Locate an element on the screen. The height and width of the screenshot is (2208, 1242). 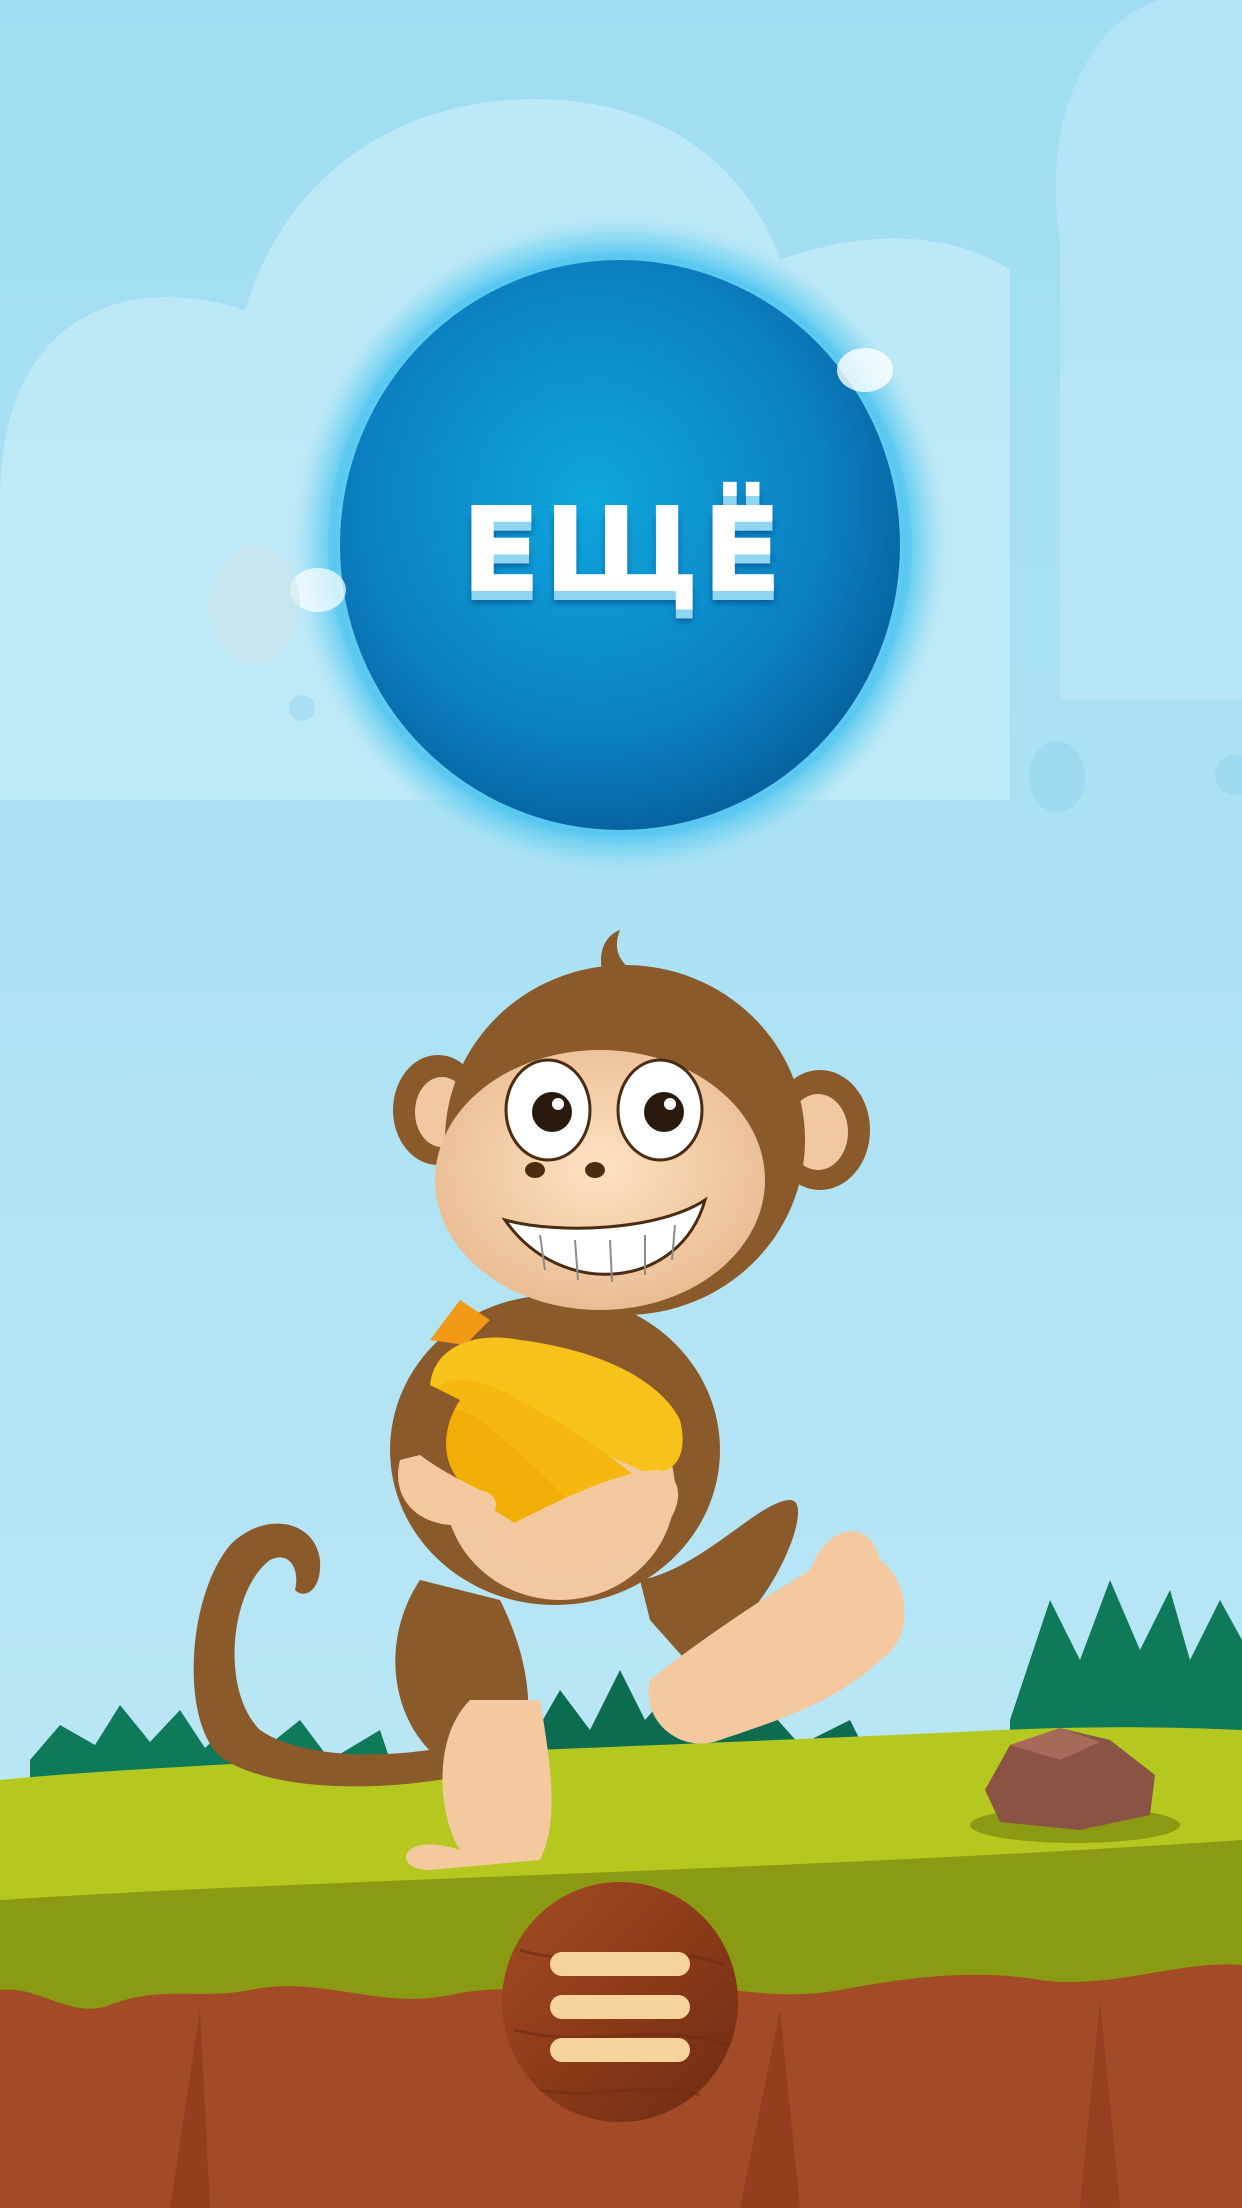
menu-button is located at coordinates (620, 2002).